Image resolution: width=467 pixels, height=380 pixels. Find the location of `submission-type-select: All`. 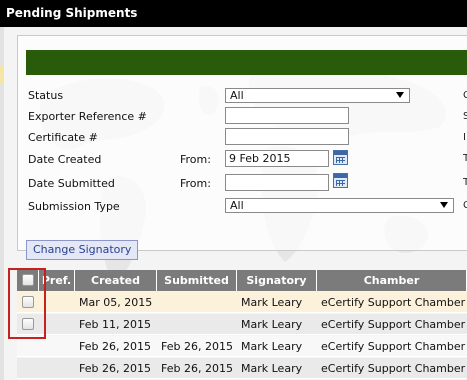

submission-type-select: All is located at coordinates (339, 205).